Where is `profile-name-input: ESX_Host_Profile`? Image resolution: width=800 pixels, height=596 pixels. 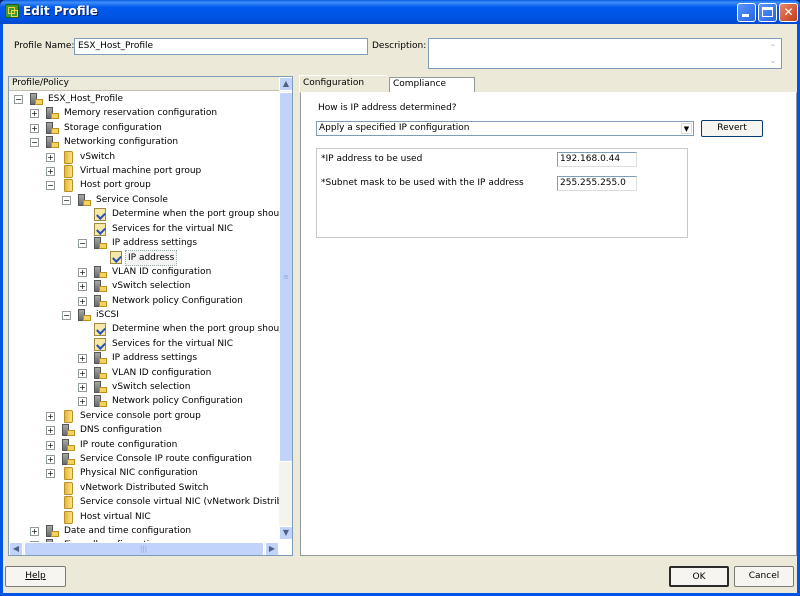
profile-name-input: ESX_Host_Profile is located at coordinates (221, 46).